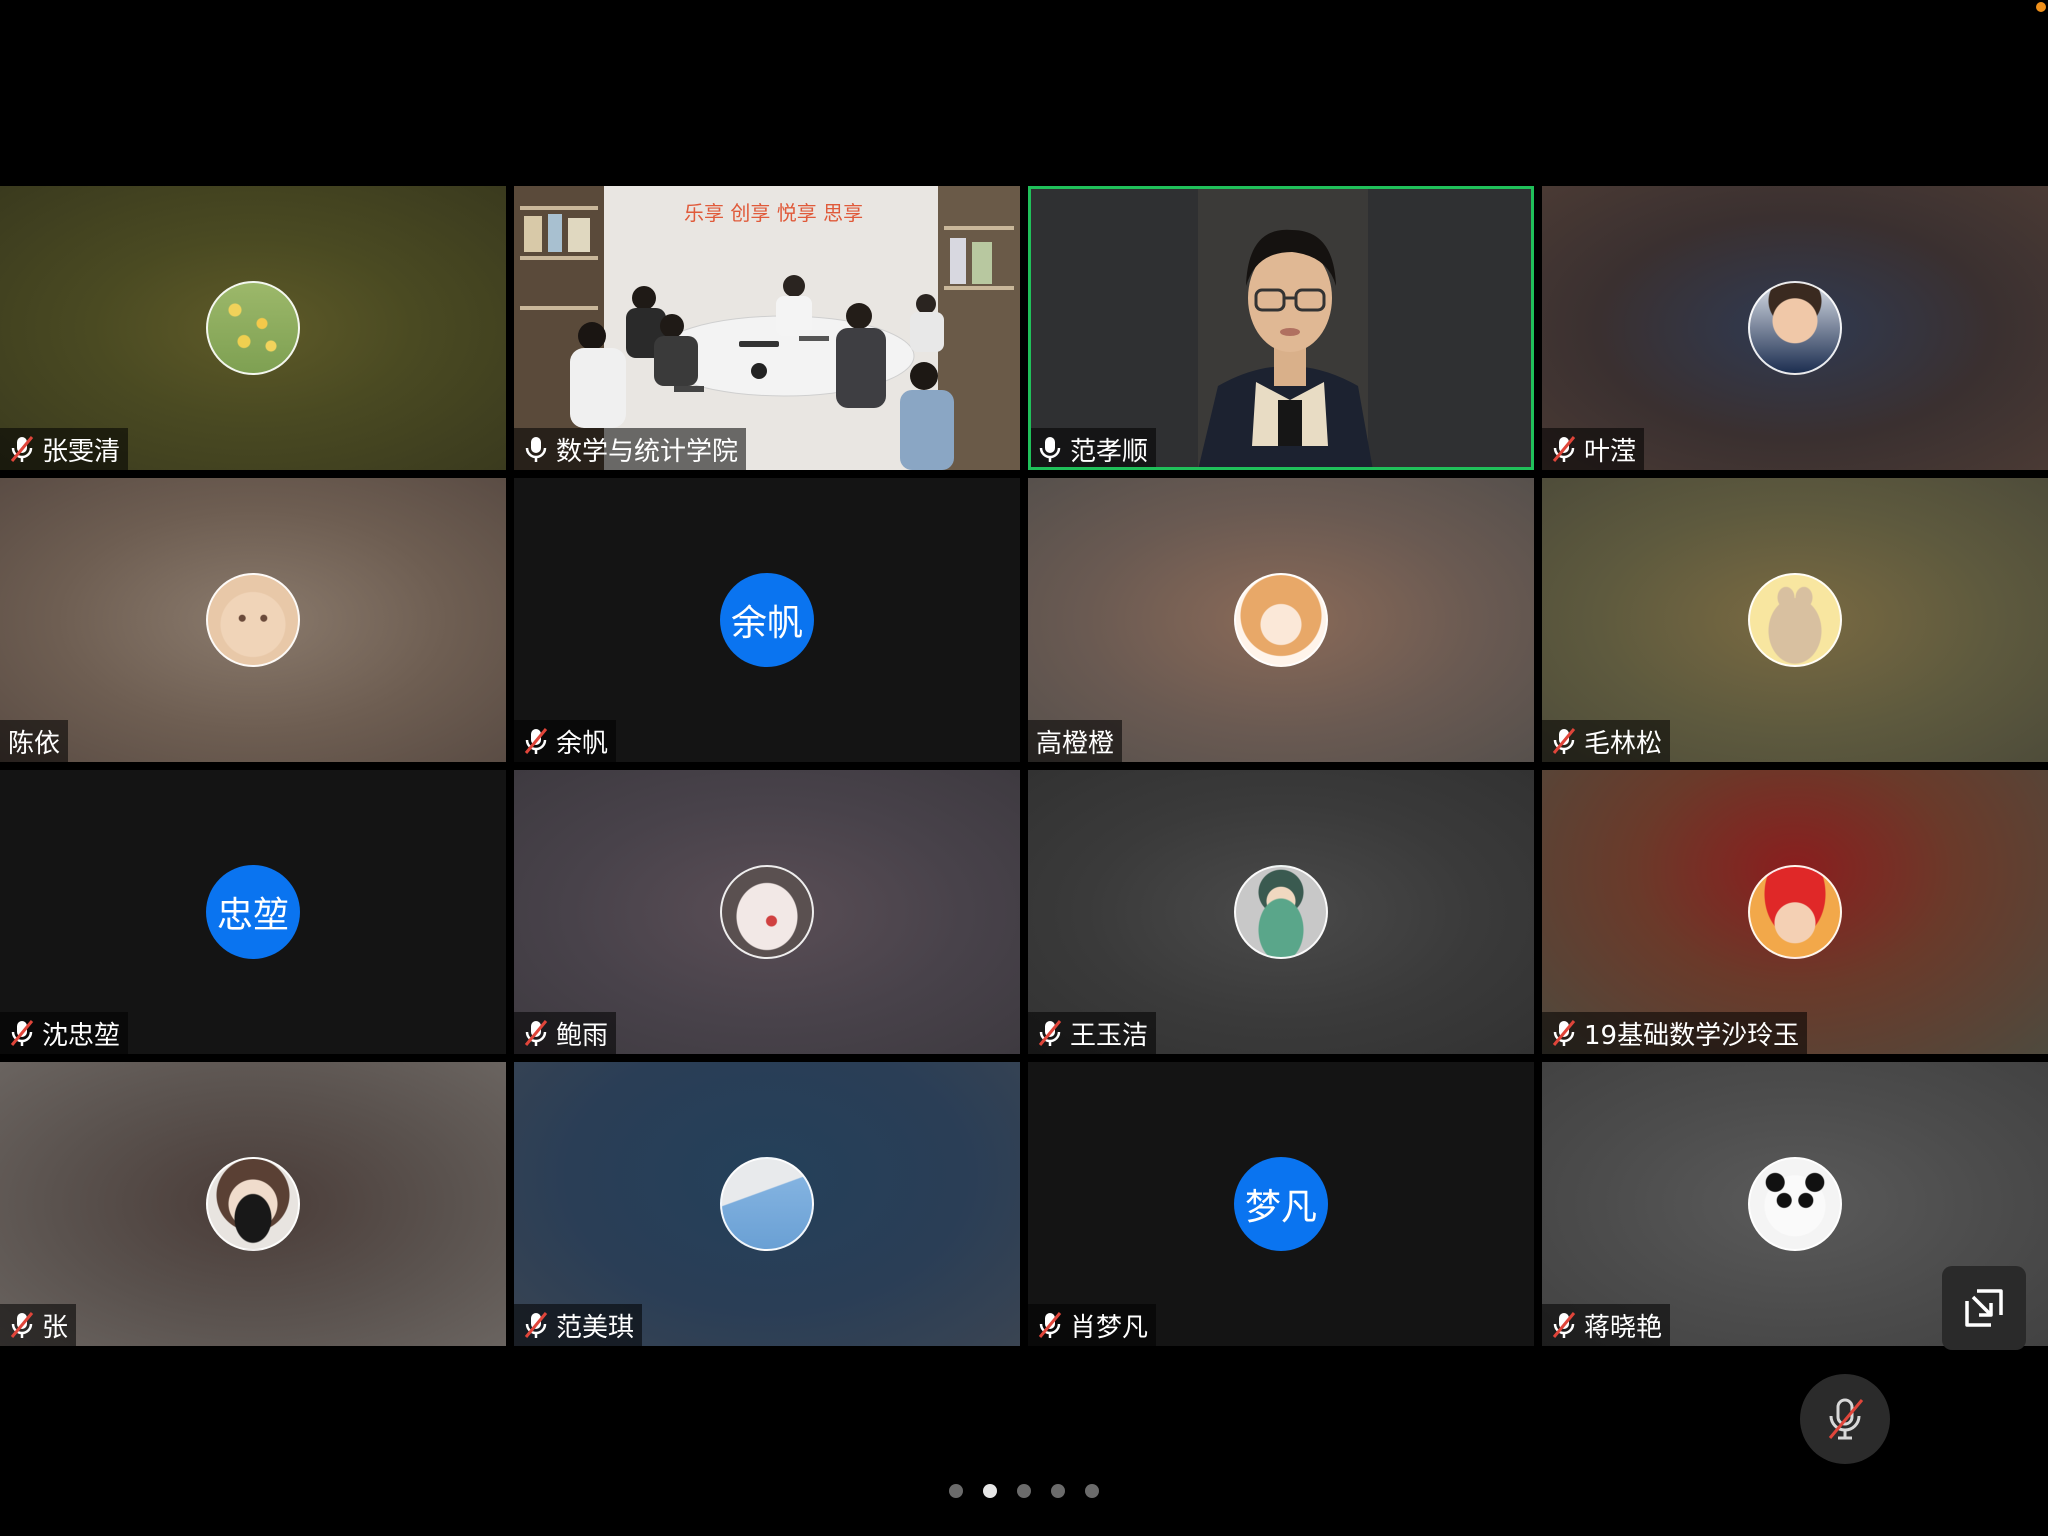  I want to click on participant-name-tag: 毛林松, so click(1606, 741).